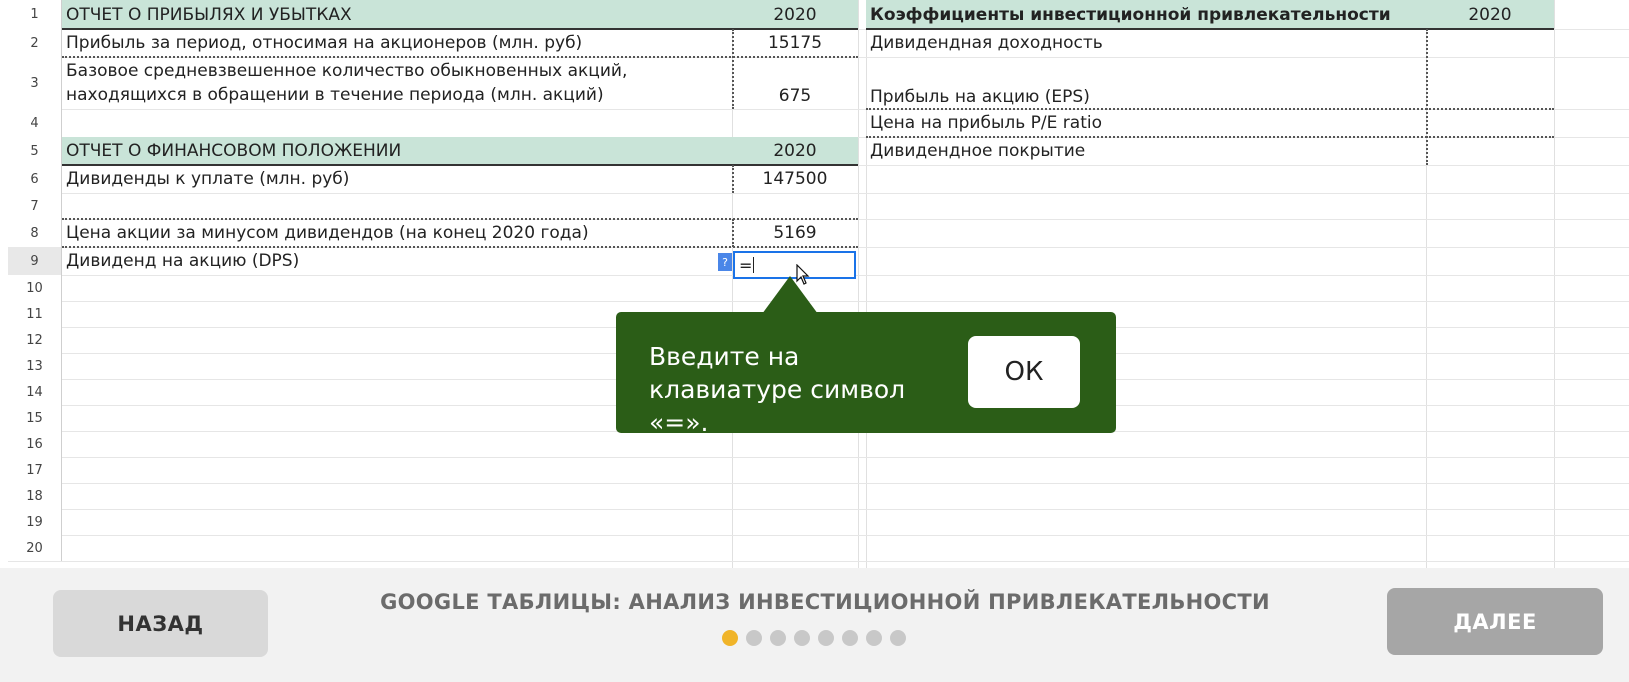 Image resolution: width=1629 pixels, height=682 pixels. What do you see at coordinates (35, 444) in the screenshot?
I see `row-number: 16` at bounding box center [35, 444].